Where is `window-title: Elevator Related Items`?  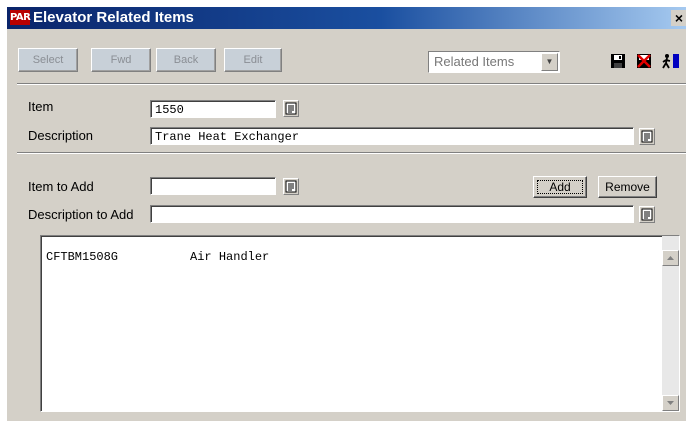 window-title: Elevator Related Items is located at coordinates (113, 17).